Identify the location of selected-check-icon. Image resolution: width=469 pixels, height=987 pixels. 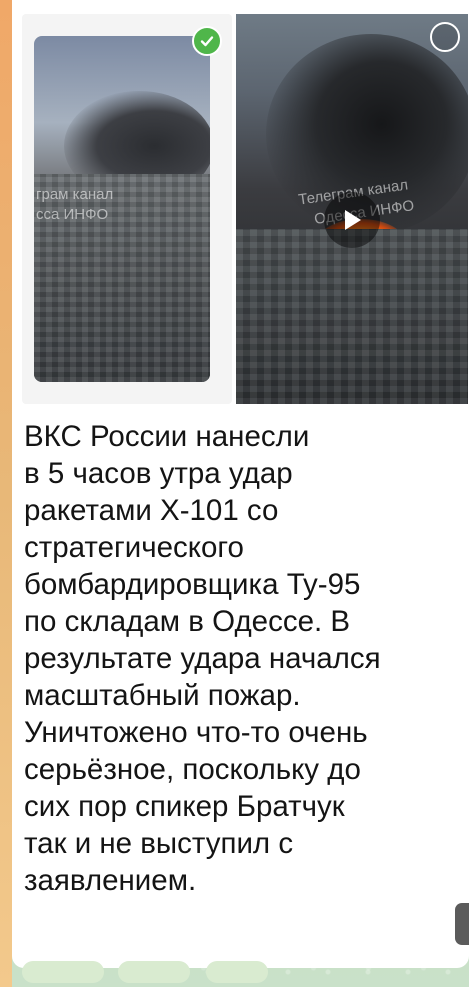
(207, 41).